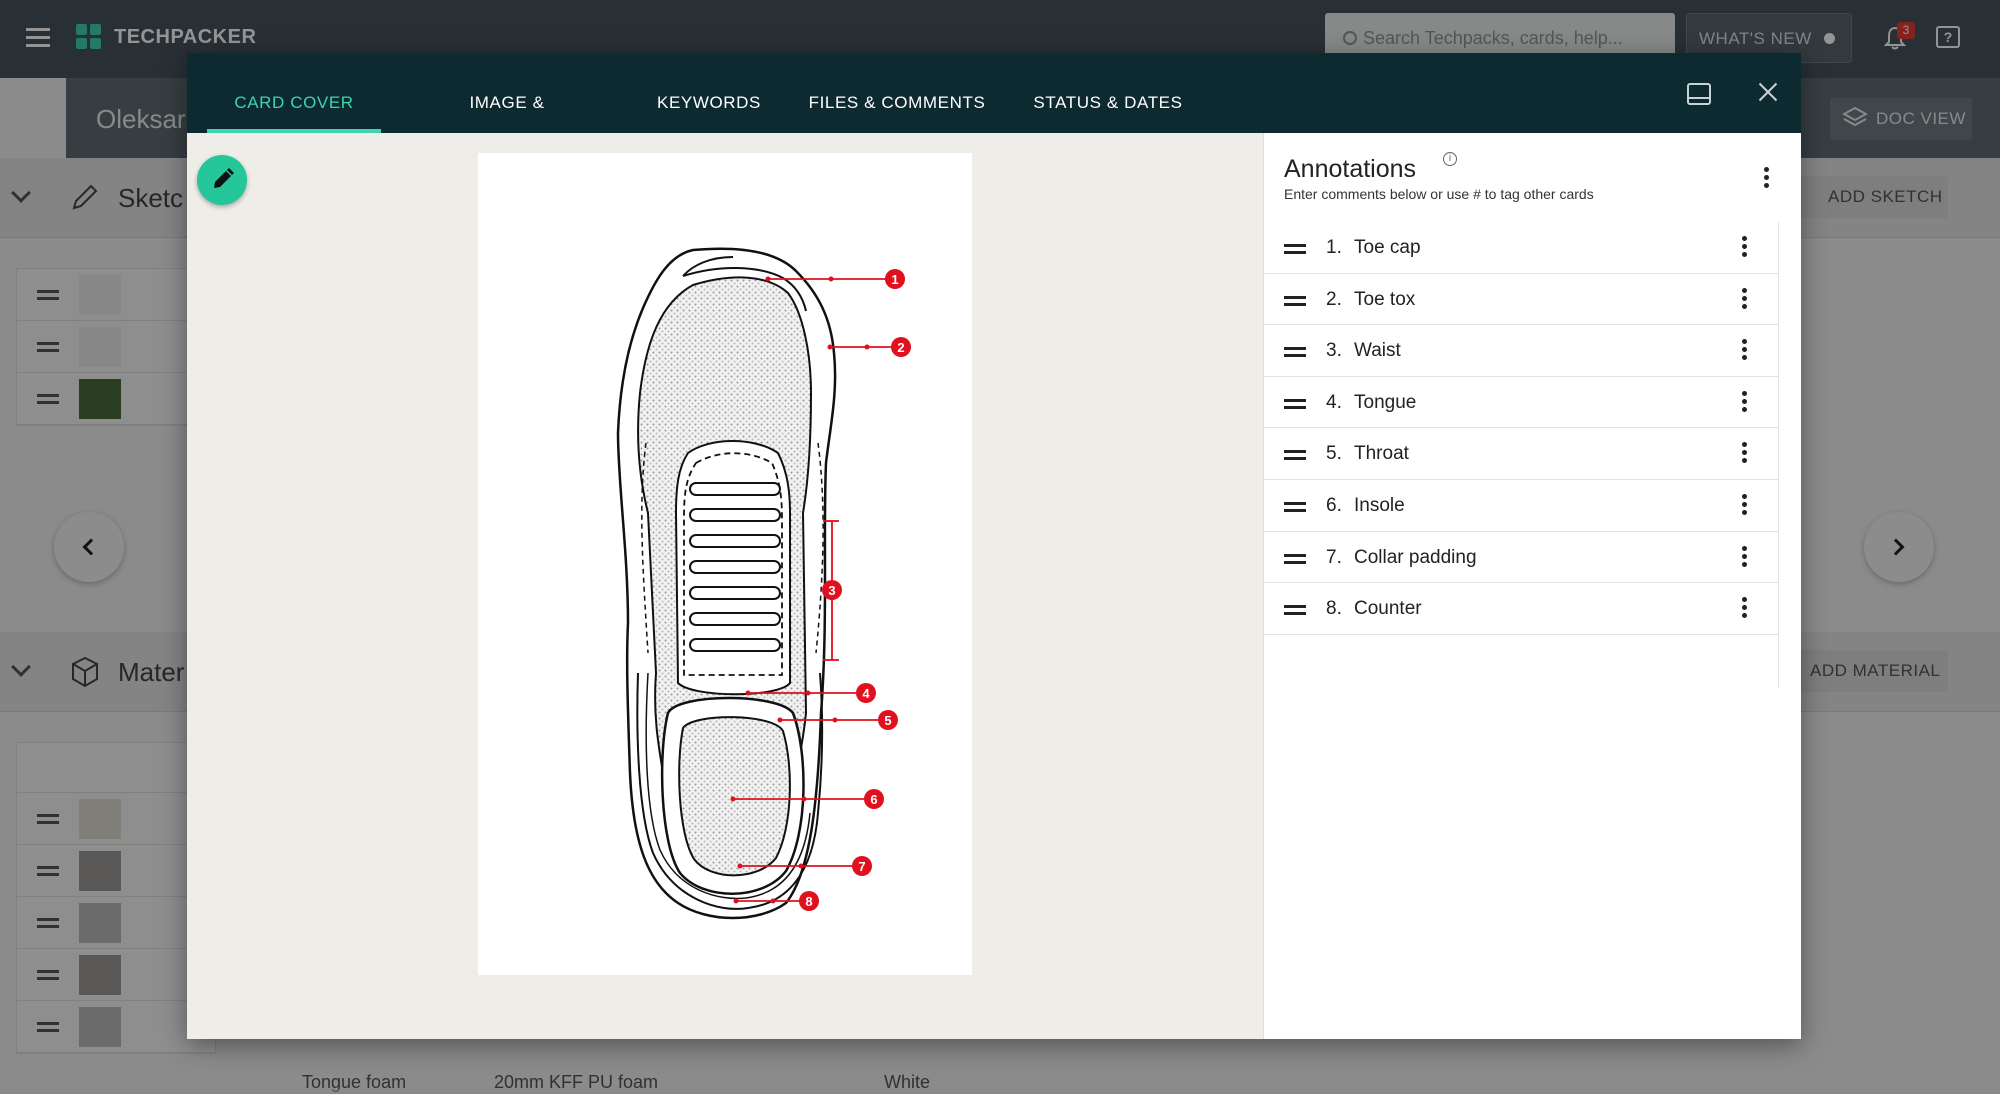 This screenshot has width=2000, height=1094. Describe the element at coordinates (709, 93) in the screenshot. I see `tab-keywords: KEYWORDS` at that location.